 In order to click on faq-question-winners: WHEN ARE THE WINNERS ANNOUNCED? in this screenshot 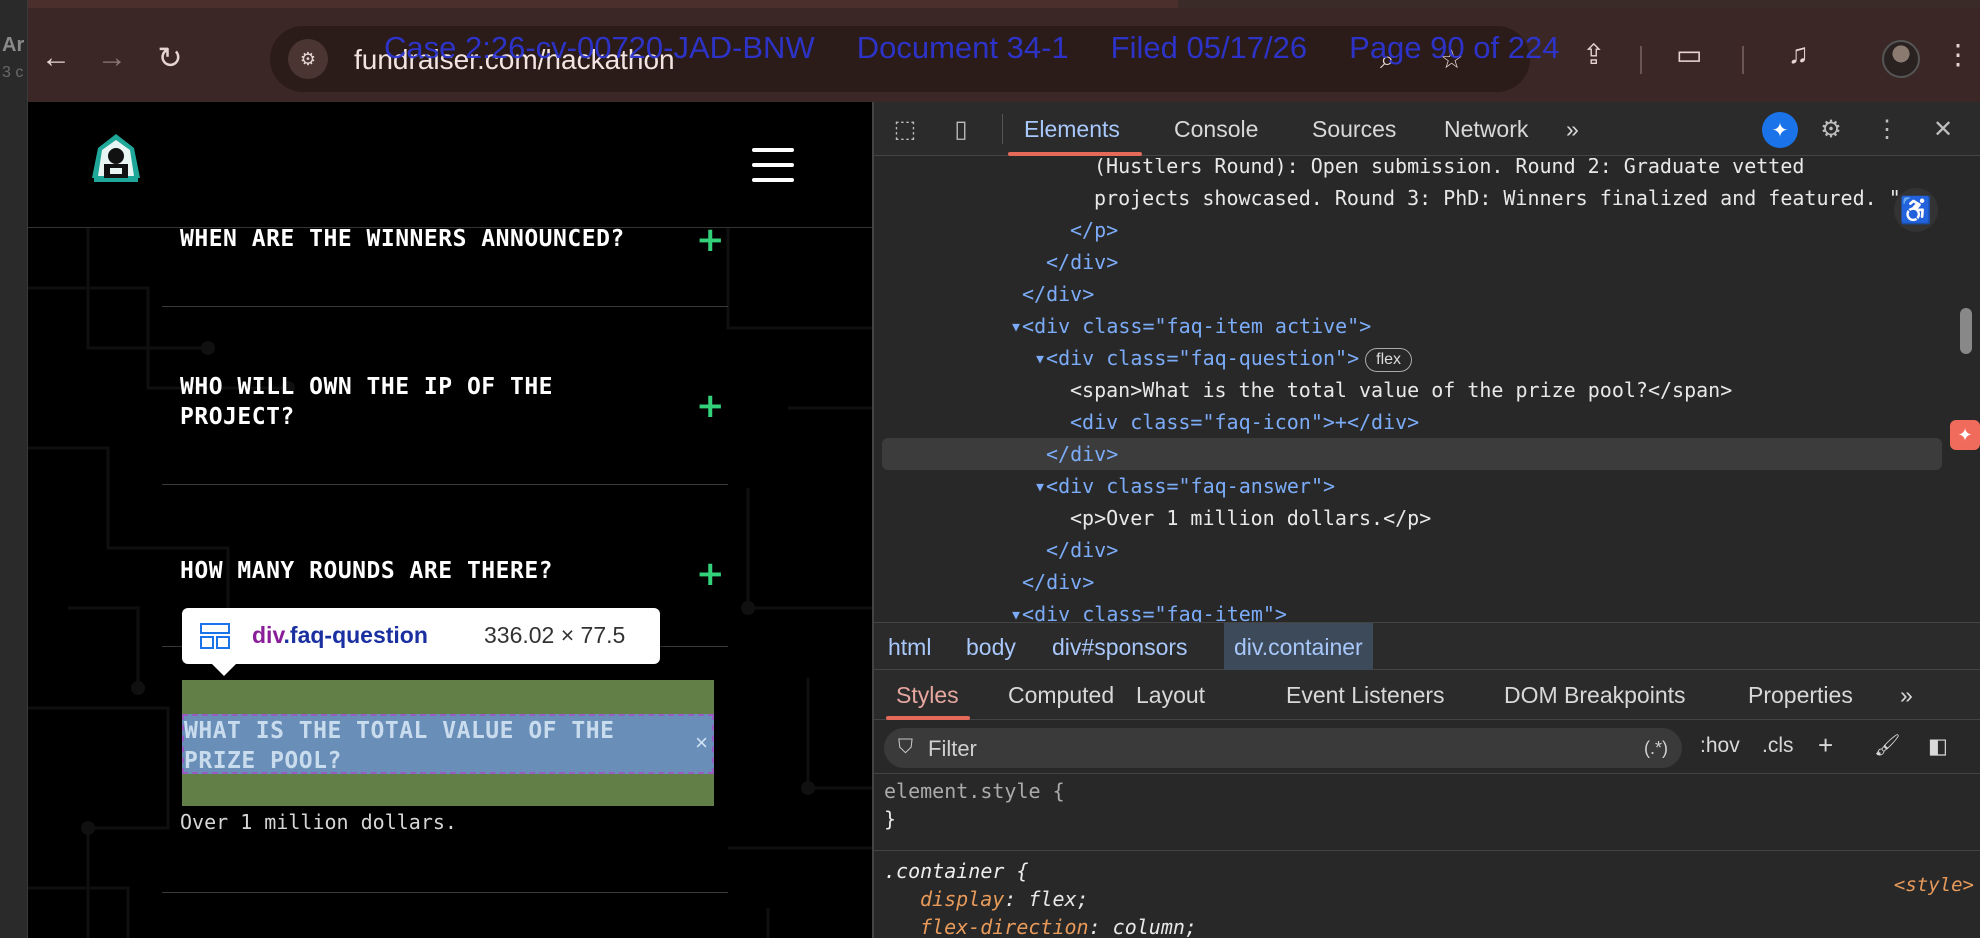, I will do `click(402, 239)`.